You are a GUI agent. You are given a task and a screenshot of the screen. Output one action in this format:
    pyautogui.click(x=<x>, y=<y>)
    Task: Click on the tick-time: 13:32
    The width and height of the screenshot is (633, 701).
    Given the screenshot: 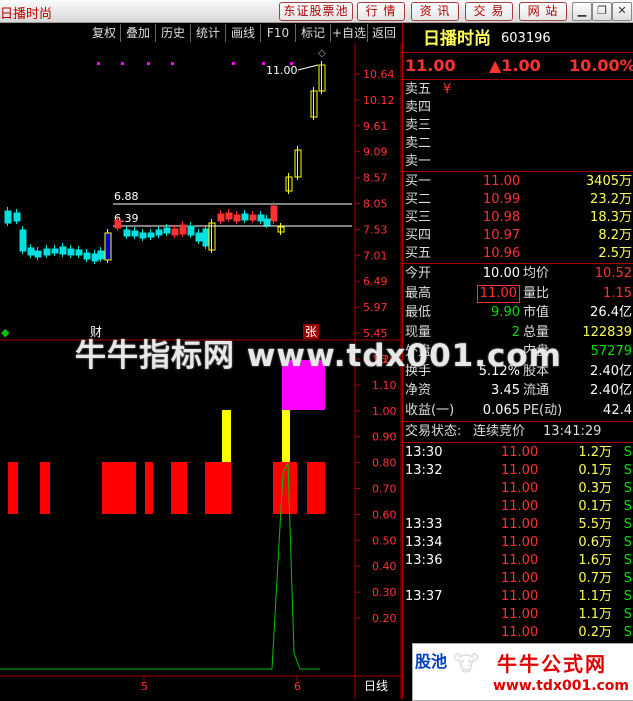 What is the action you would take?
    pyautogui.click(x=424, y=470)
    